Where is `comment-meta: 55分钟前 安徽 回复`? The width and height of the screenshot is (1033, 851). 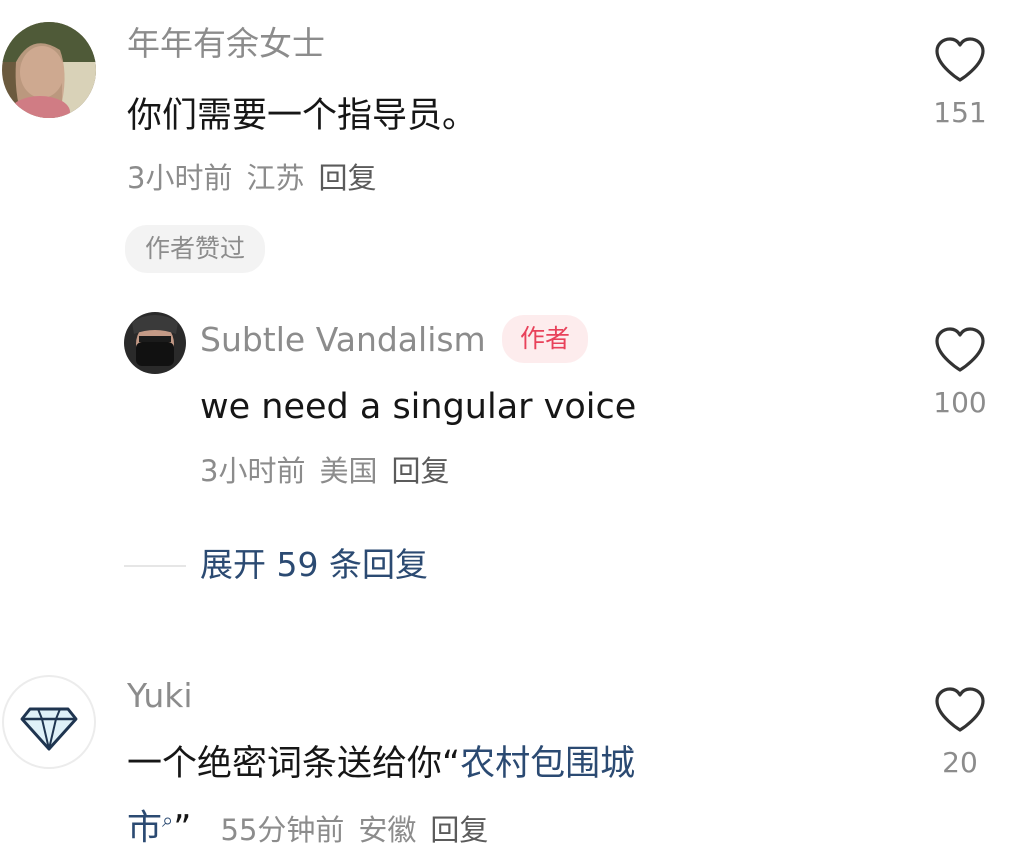
comment-meta: 55分钟前 安徽 回复 is located at coordinates (355, 830).